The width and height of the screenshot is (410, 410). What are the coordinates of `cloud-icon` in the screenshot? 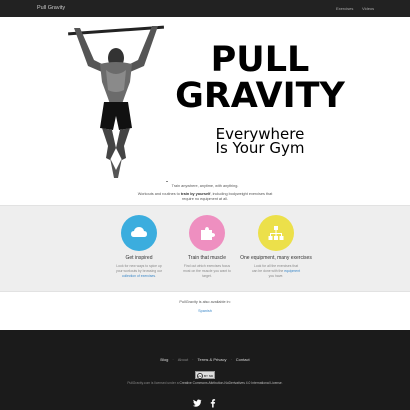 It's located at (139, 233).